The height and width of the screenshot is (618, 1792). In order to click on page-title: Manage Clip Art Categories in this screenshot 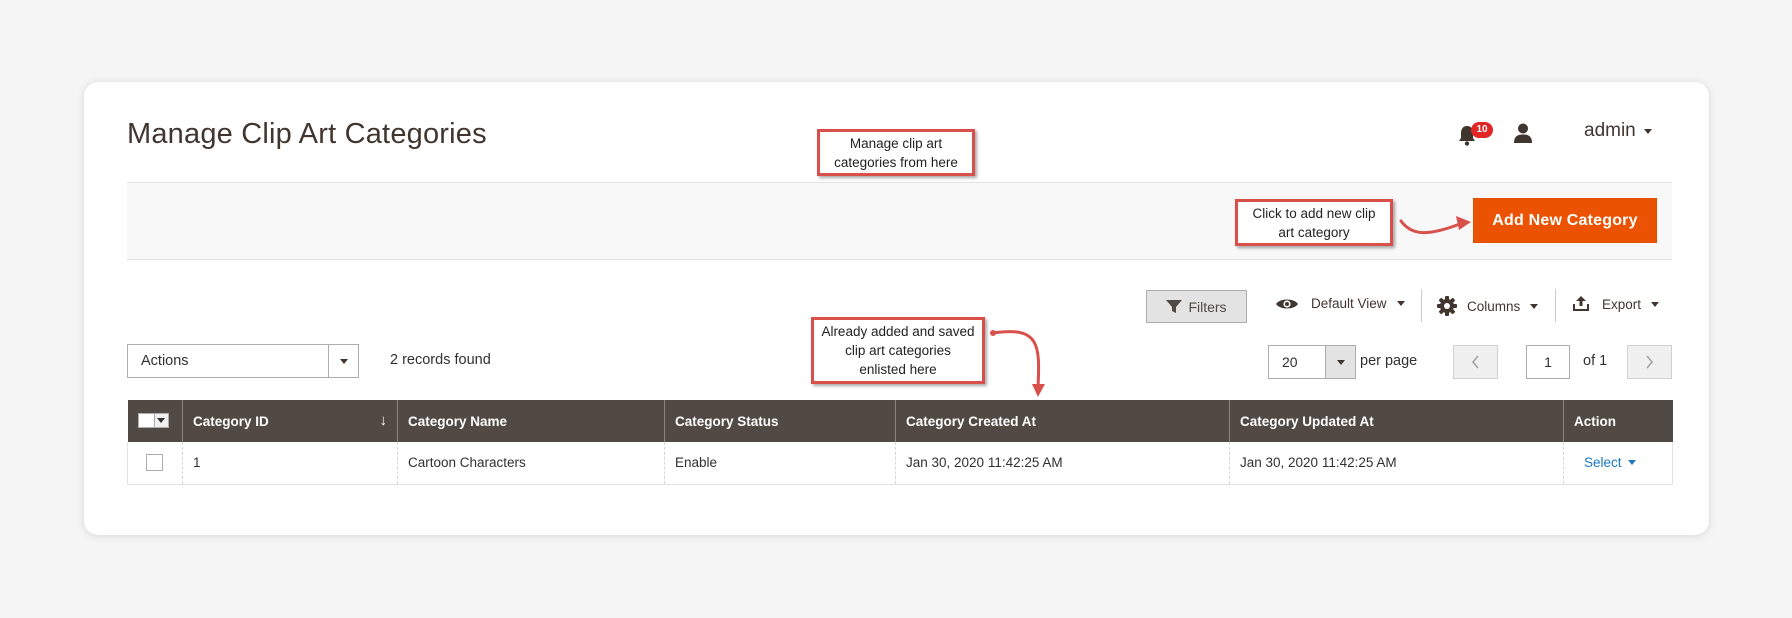, I will do `click(307, 134)`.